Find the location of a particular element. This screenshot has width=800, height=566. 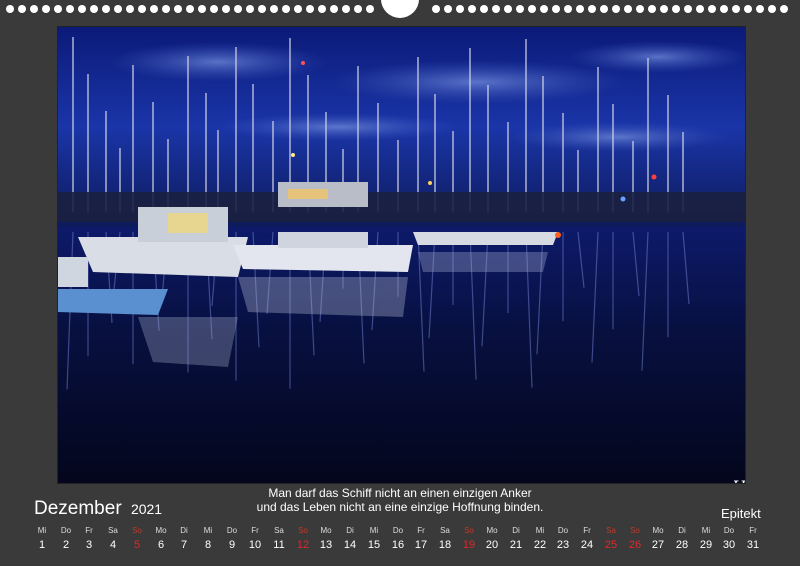

day-cell: Sa 18 is located at coordinates (445, 539).